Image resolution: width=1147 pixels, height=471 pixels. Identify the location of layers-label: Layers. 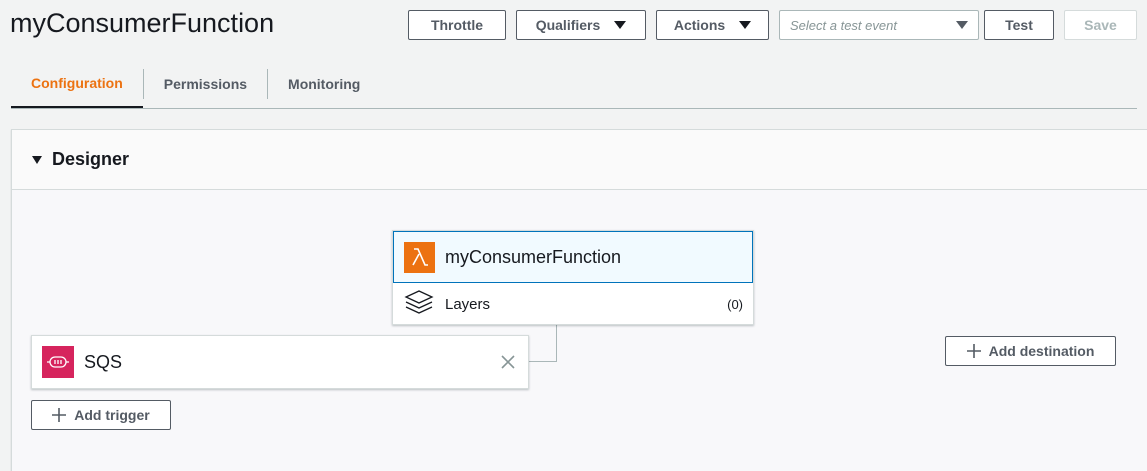
(468, 304).